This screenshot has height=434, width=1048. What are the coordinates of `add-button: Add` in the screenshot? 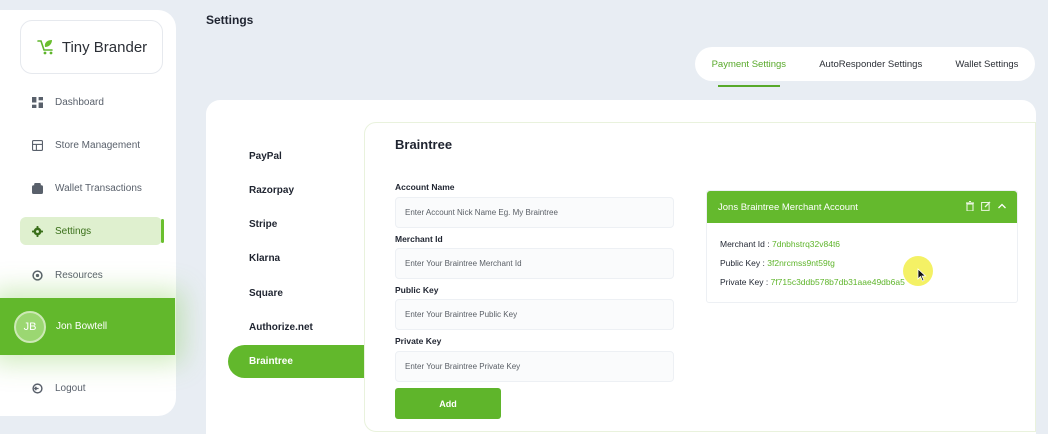 It's located at (448, 403).